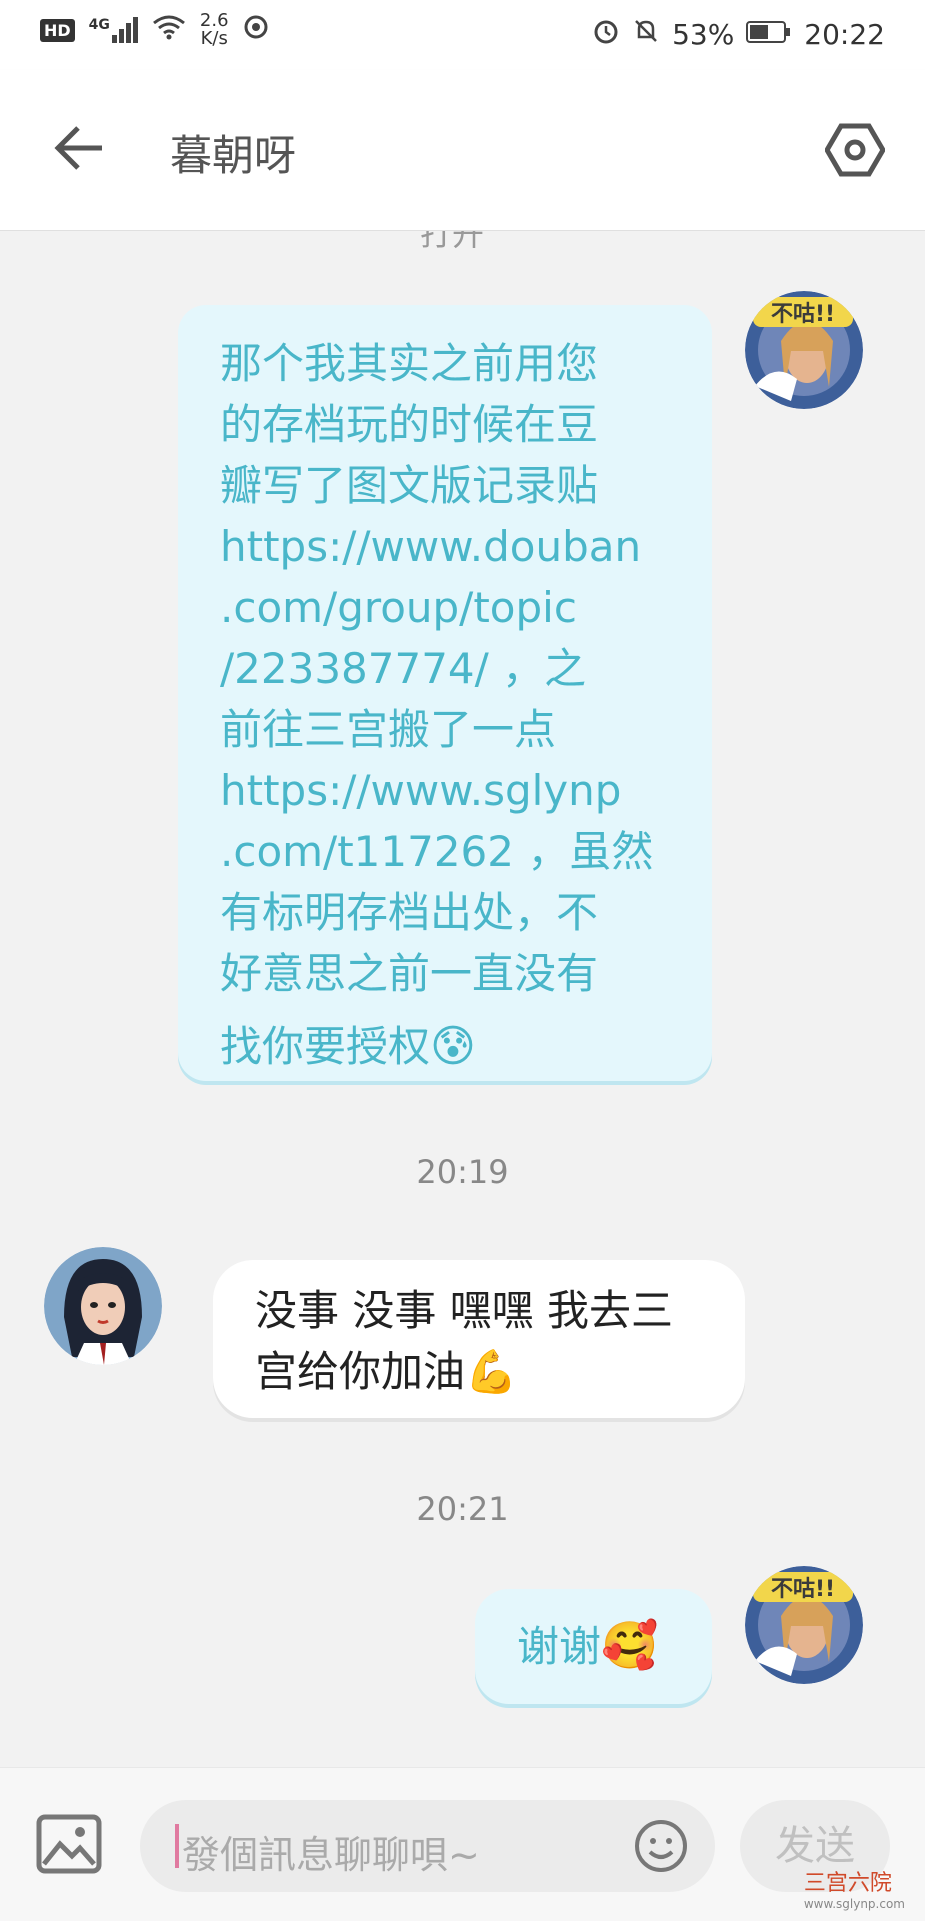 The image size is (925, 1921). I want to click on message-link: https://www.douban, so click(436, 546).